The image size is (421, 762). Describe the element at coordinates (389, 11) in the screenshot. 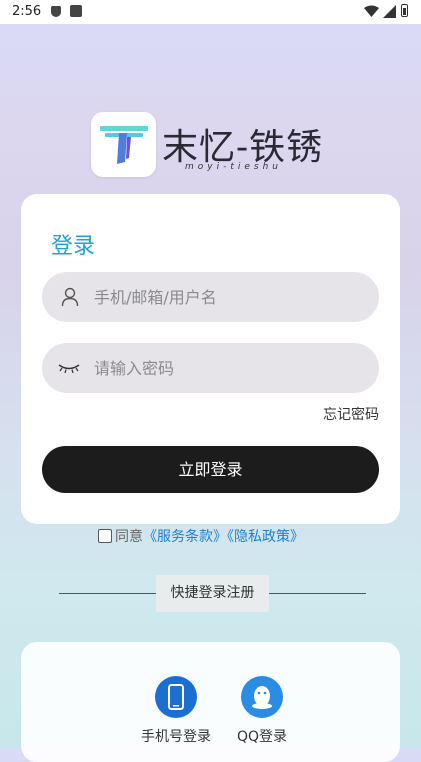

I see `signal-icon` at that location.